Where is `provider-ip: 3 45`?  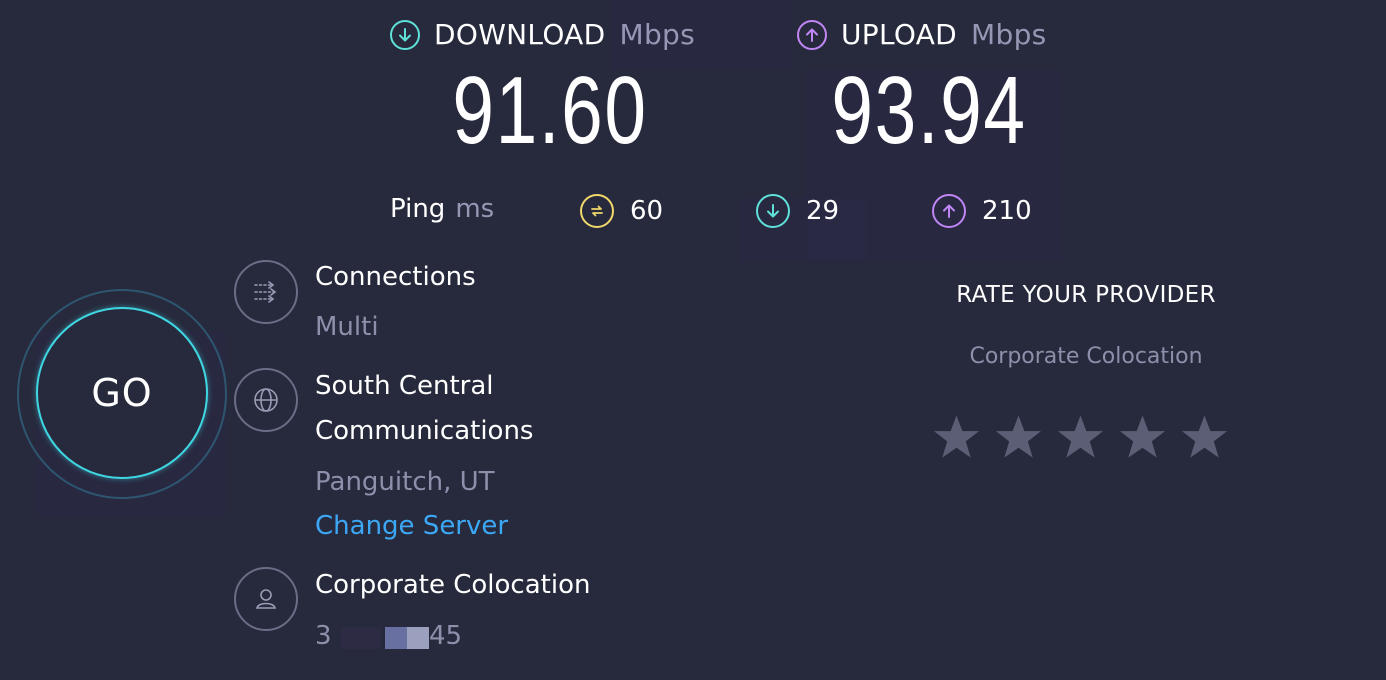
provider-ip: 3 45 is located at coordinates (395, 636).